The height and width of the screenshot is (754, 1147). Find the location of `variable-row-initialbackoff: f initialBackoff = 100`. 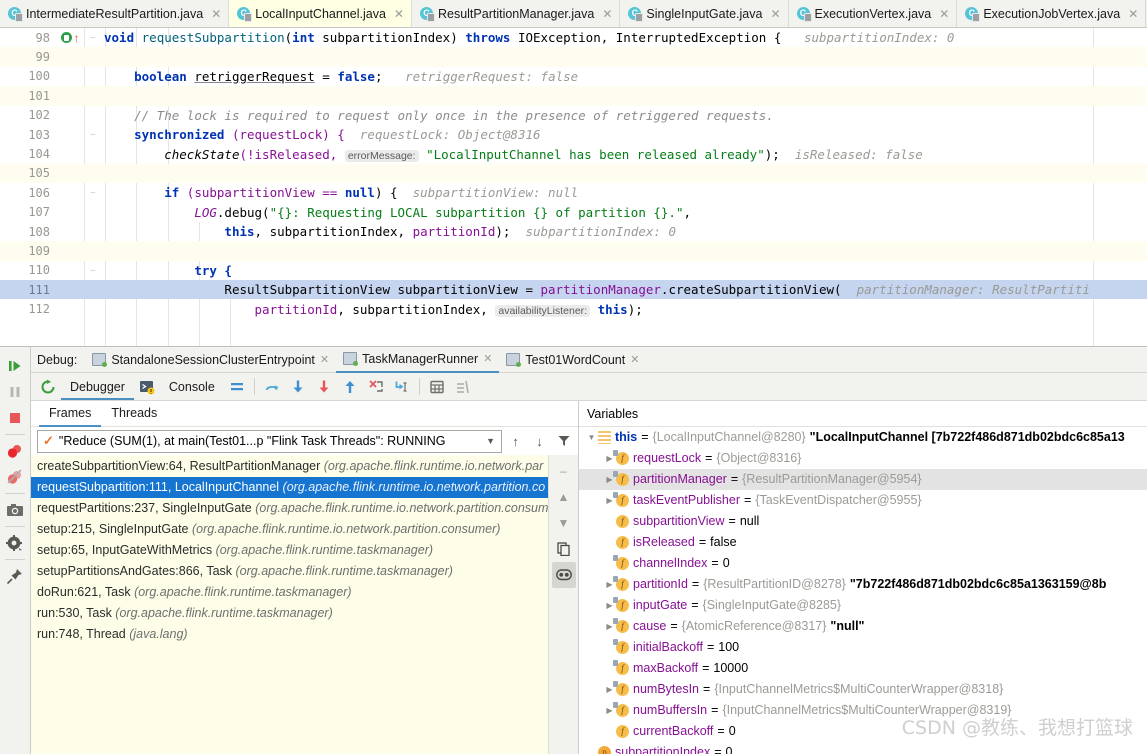

variable-row-initialbackoff: f initialBackoff = 100 is located at coordinates (863, 647).